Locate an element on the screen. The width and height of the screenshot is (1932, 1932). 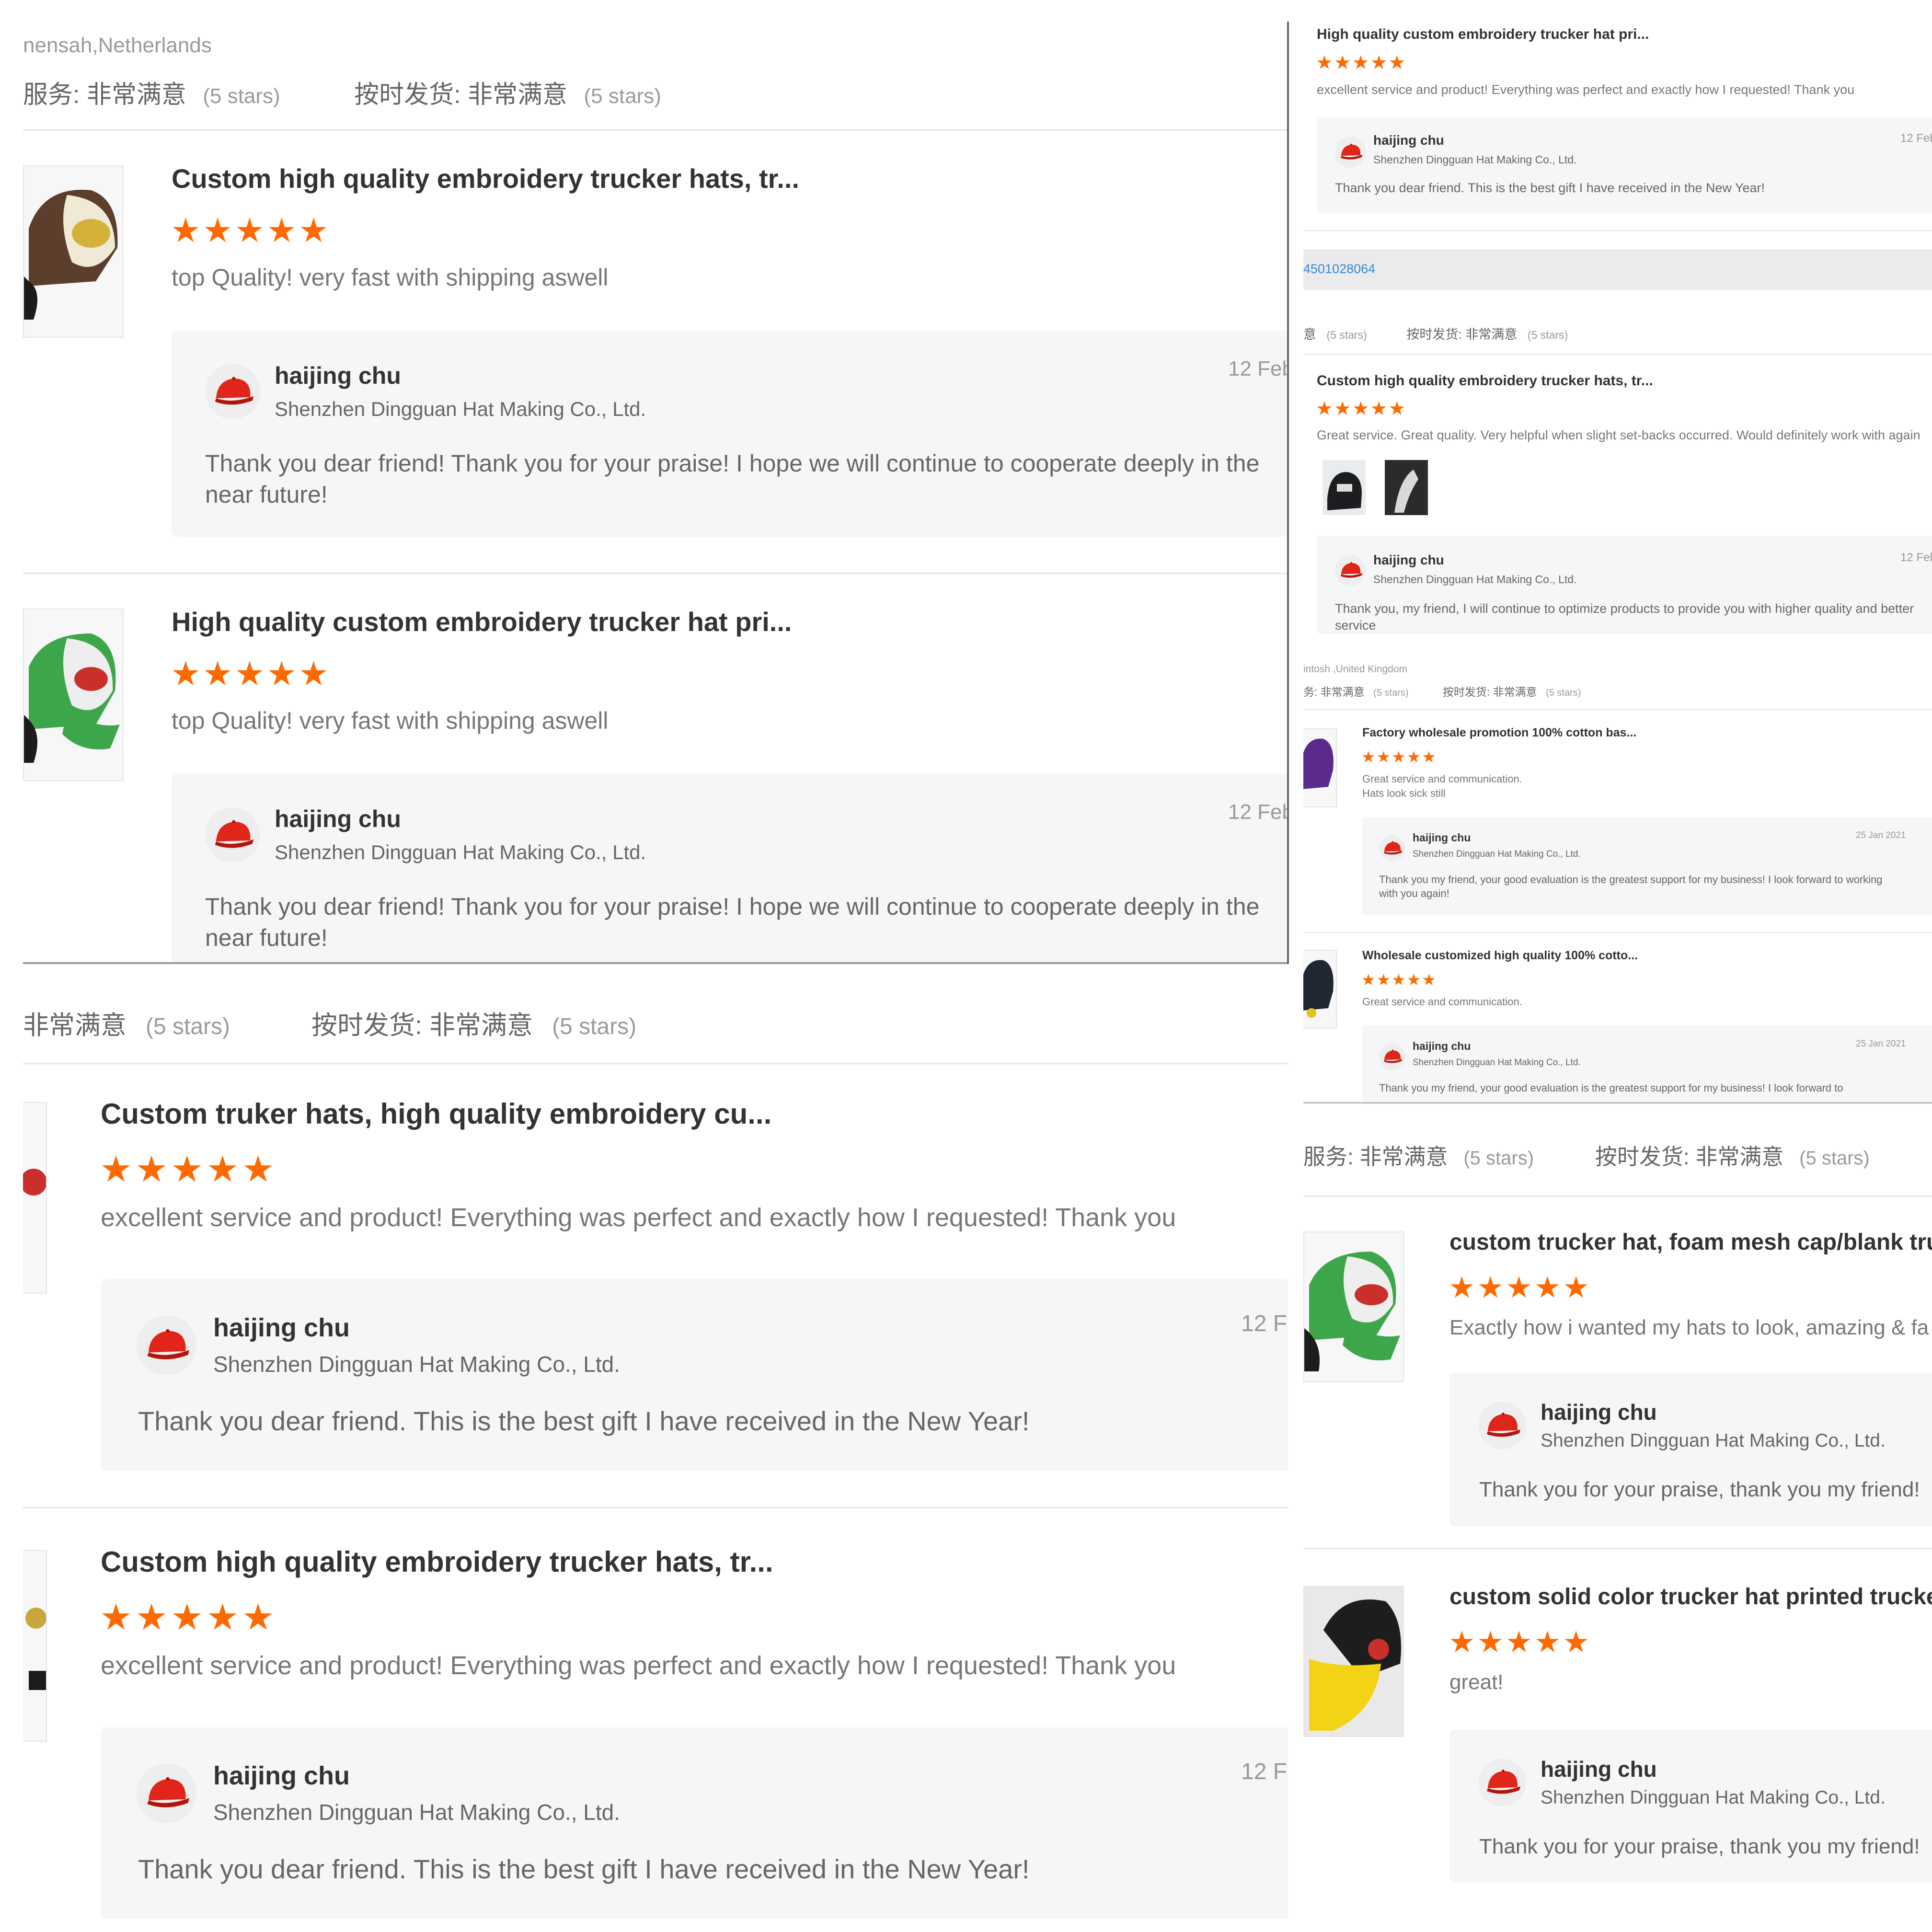
service-rating-label: 非常满意 is located at coordinates (74, 1025).